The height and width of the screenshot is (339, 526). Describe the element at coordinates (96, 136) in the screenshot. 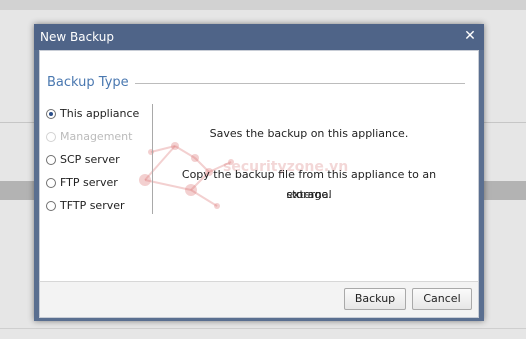

I see `option-label: Management` at that location.